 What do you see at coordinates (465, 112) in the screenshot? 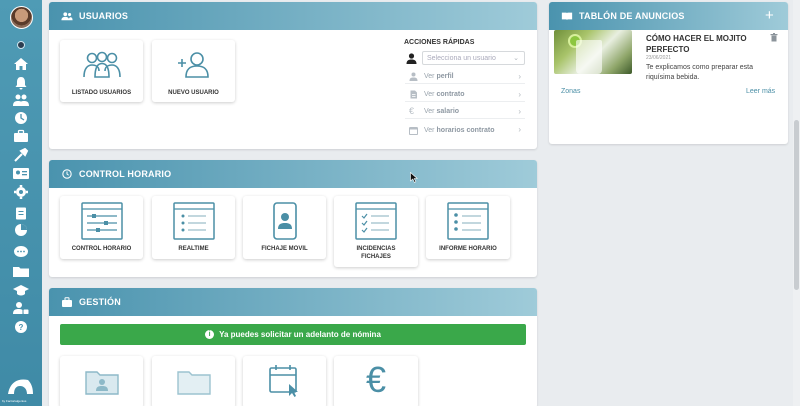
I see `quick-action-ver-salario: € Ver salario ›` at bounding box center [465, 112].